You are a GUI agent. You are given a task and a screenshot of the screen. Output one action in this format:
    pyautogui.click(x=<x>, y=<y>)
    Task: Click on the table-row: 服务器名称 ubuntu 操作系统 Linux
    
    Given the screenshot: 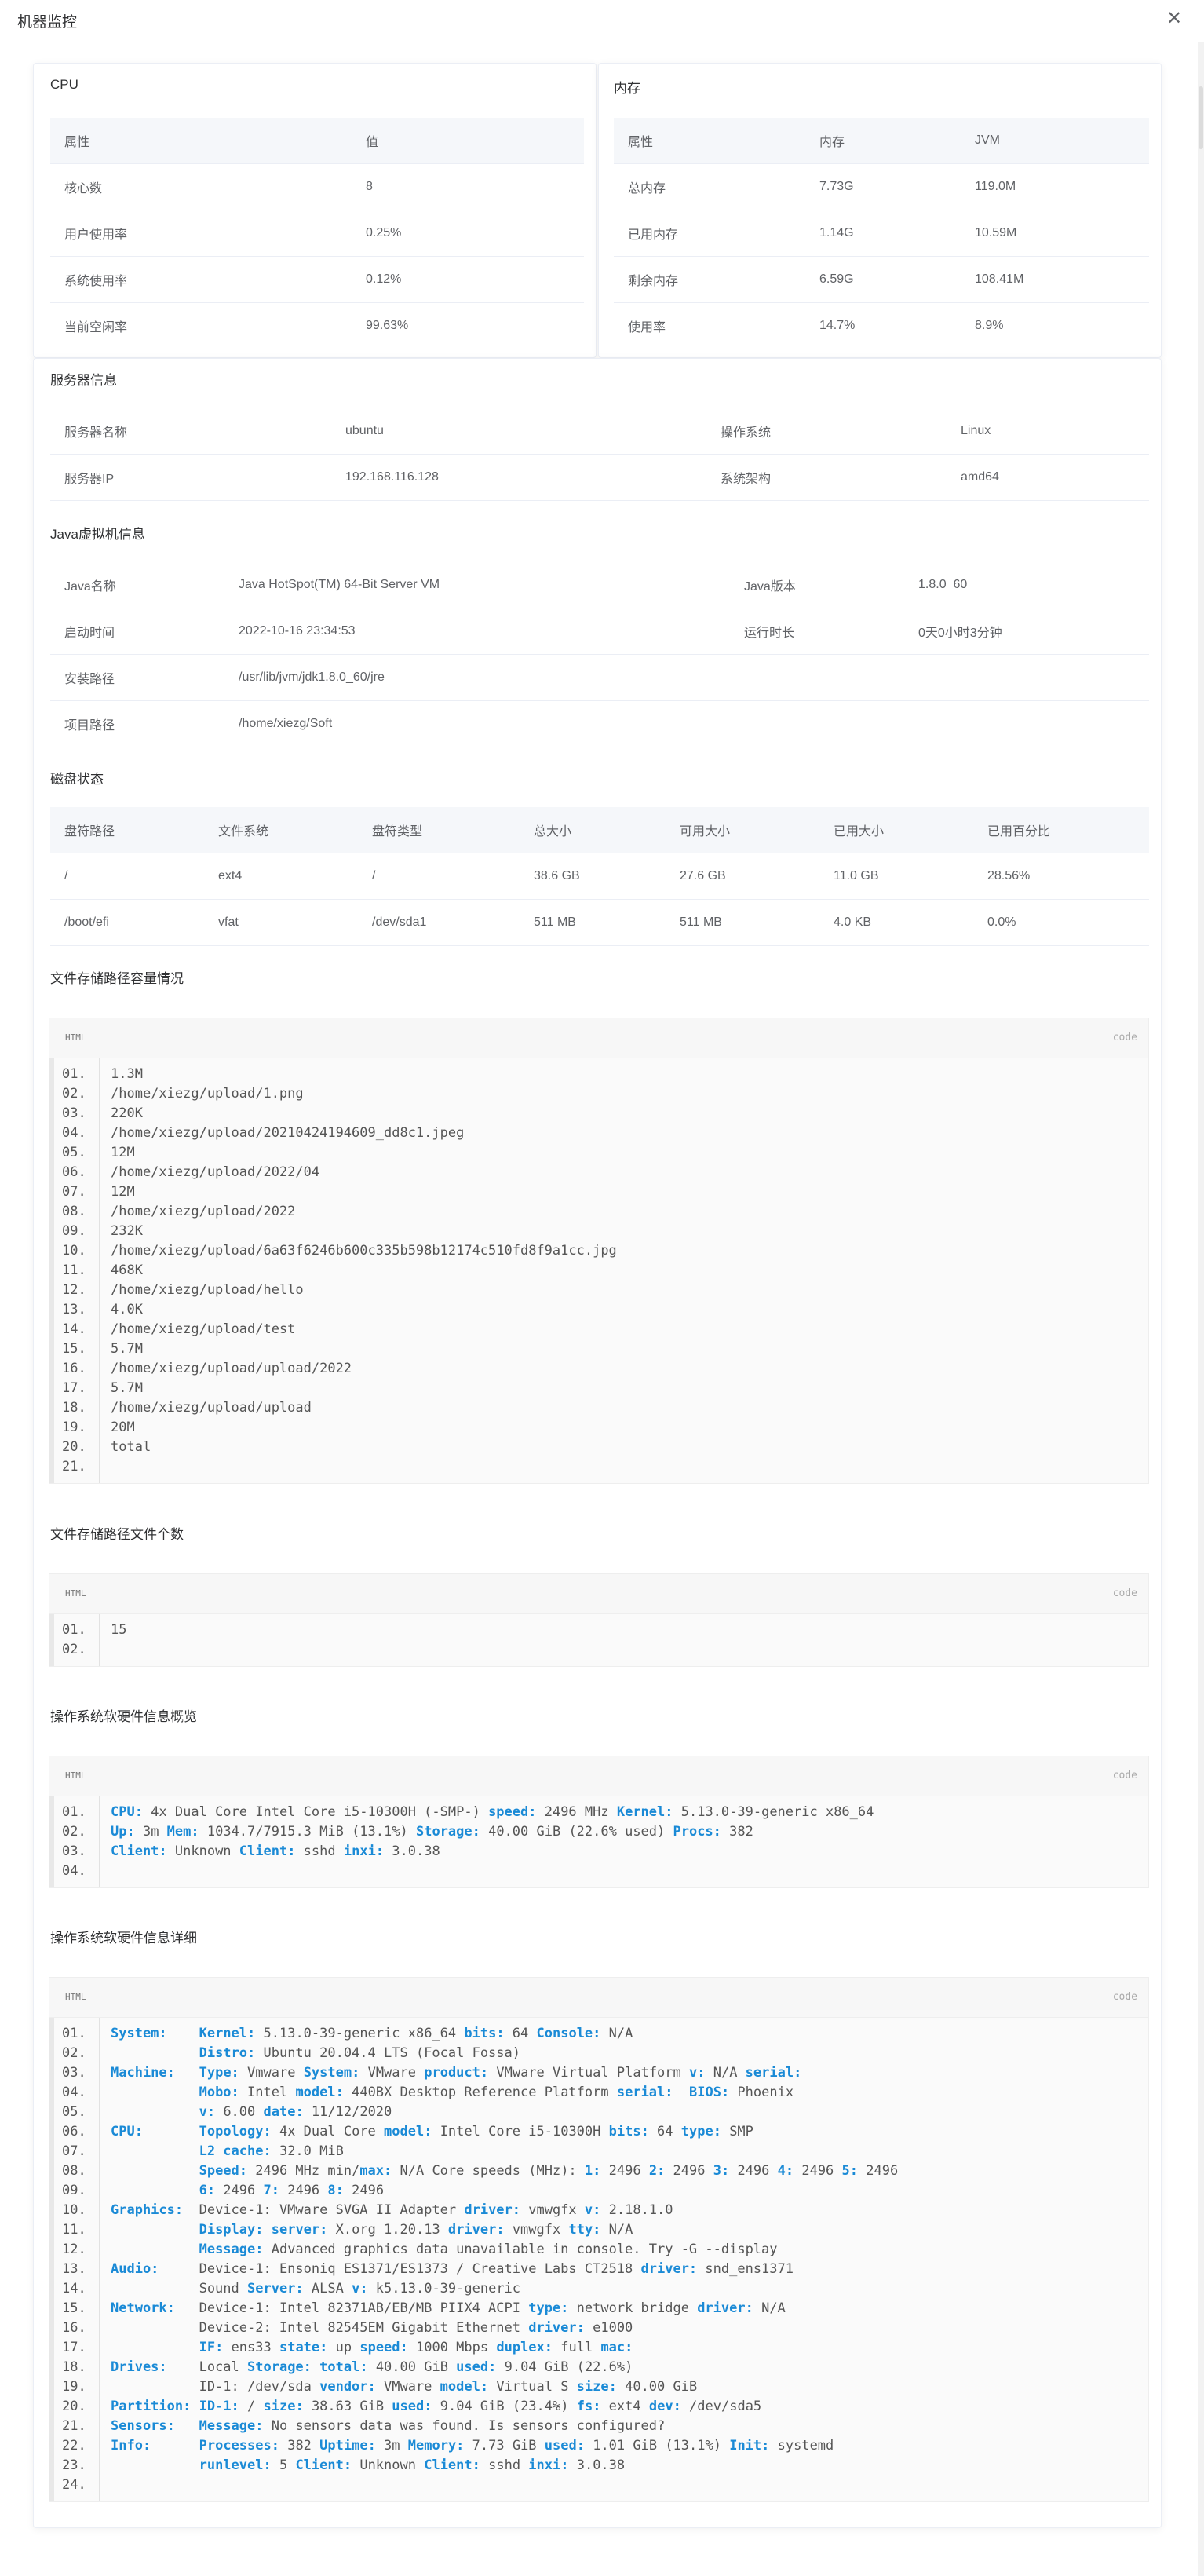 What is the action you would take?
    pyautogui.click(x=600, y=431)
    